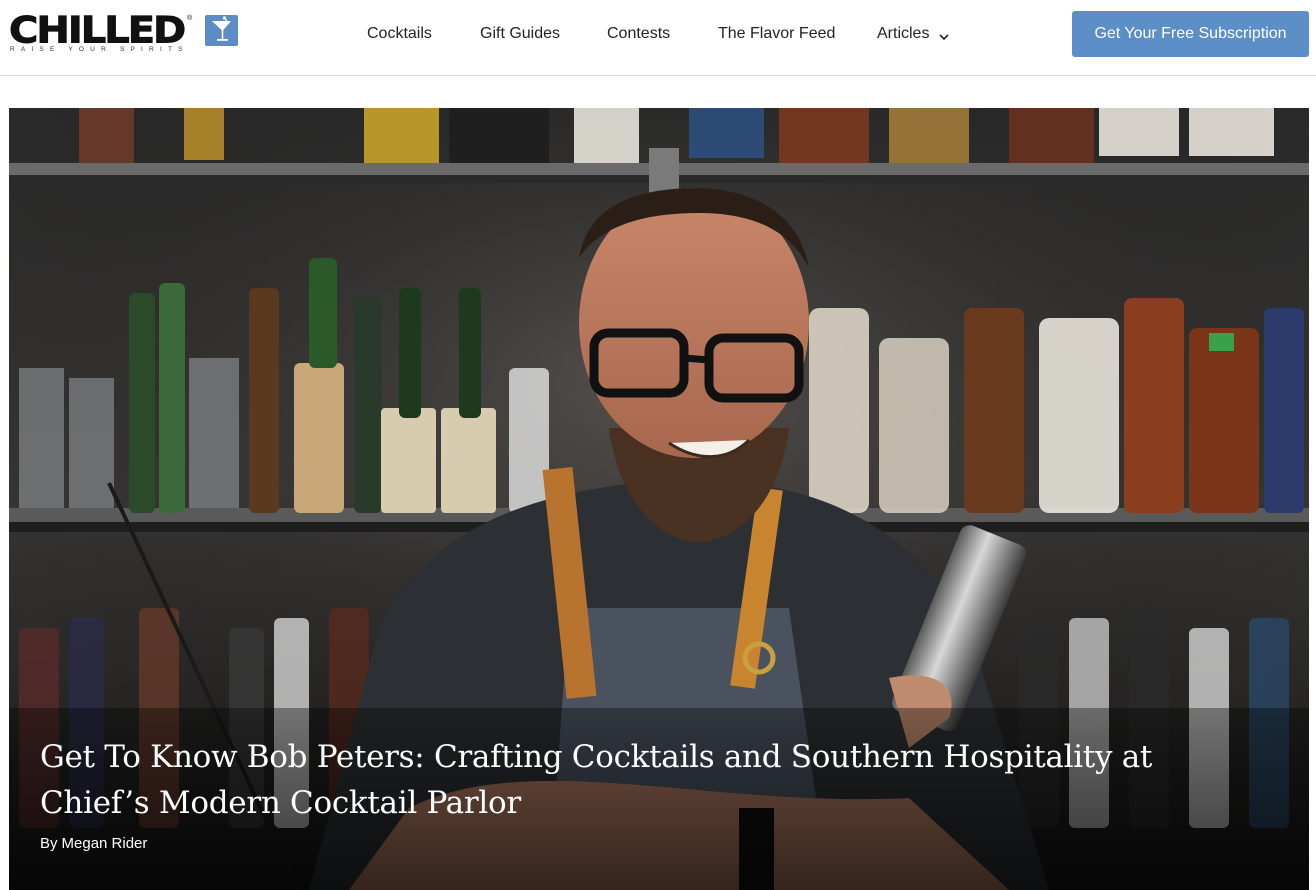 The width and height of the screenshot is (1316, 890). I want to click on site-logo: CHILLED ® RAISE YOUR SPIRITS, so click(123, 33).